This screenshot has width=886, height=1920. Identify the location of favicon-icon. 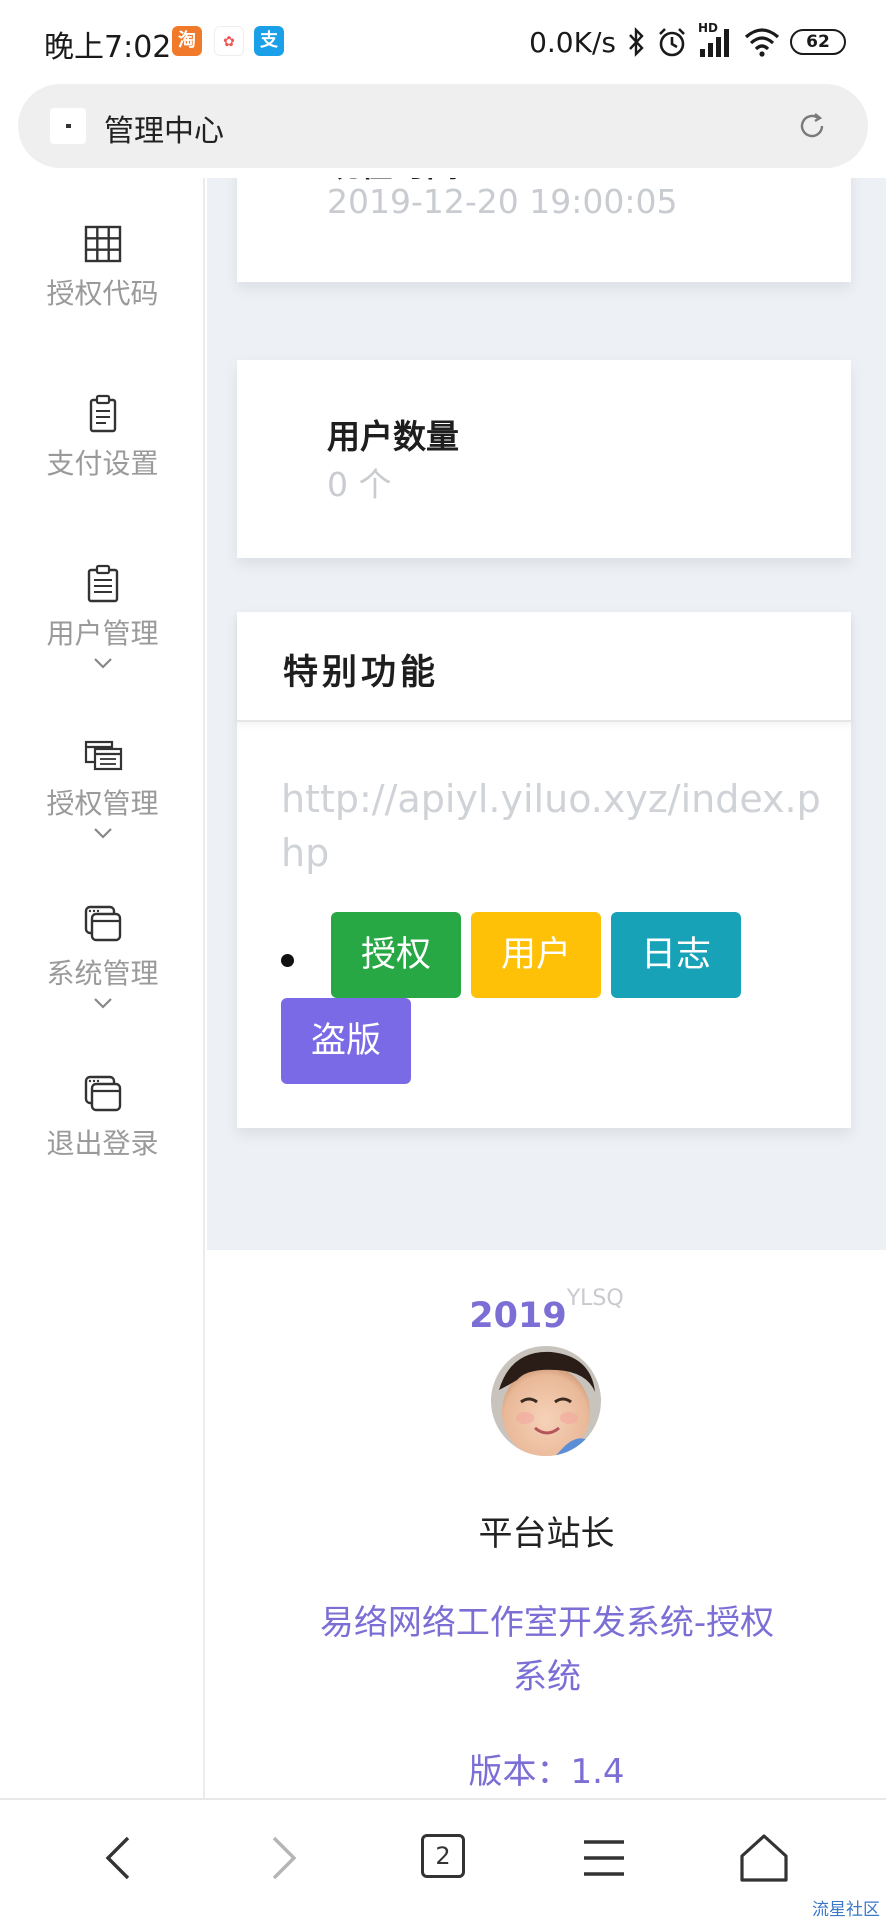
(68, 126).